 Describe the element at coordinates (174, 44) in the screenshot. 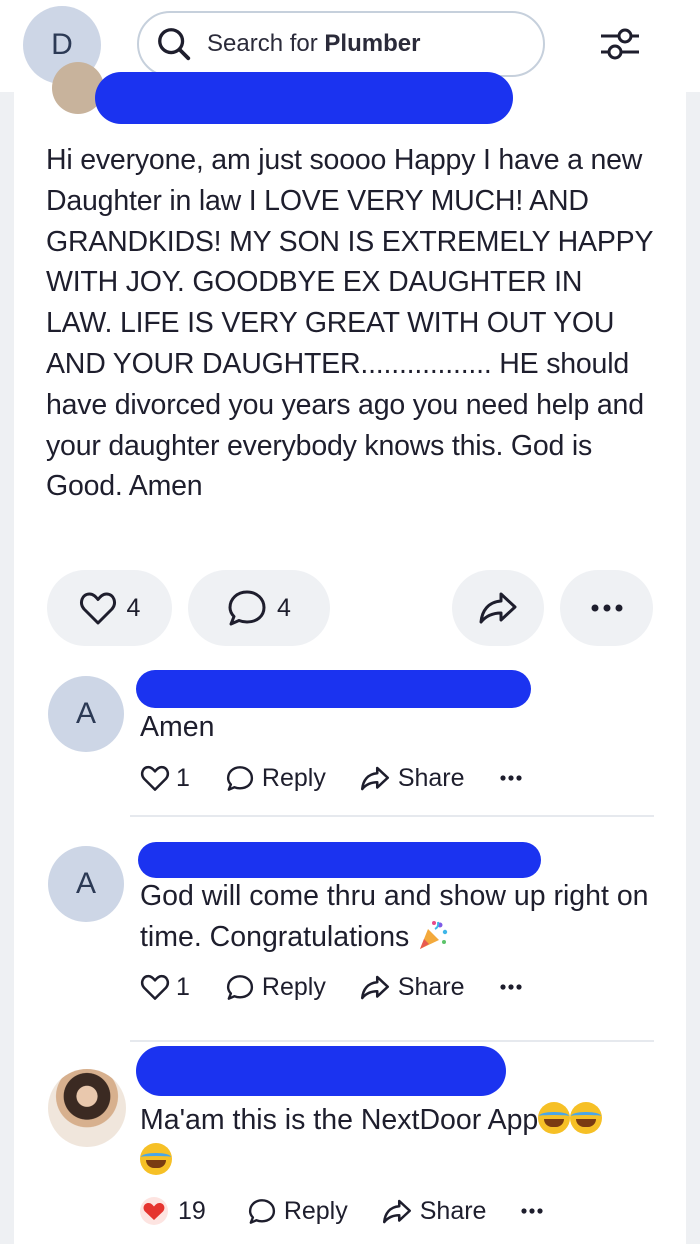

I see `search-icon` at that location.